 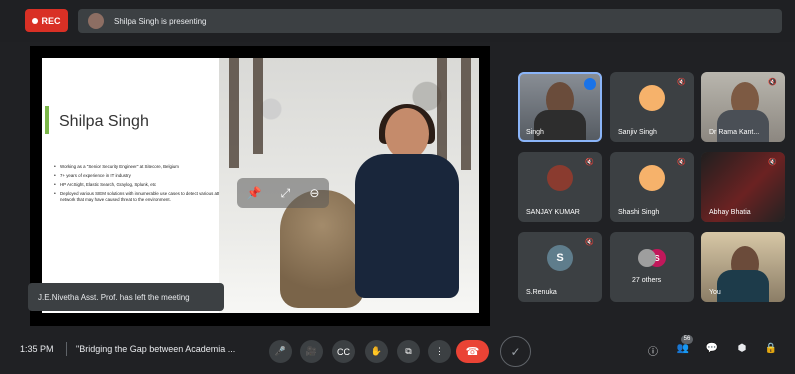 I want to click on recording-indicator: REC, so click(x=46, y=20).